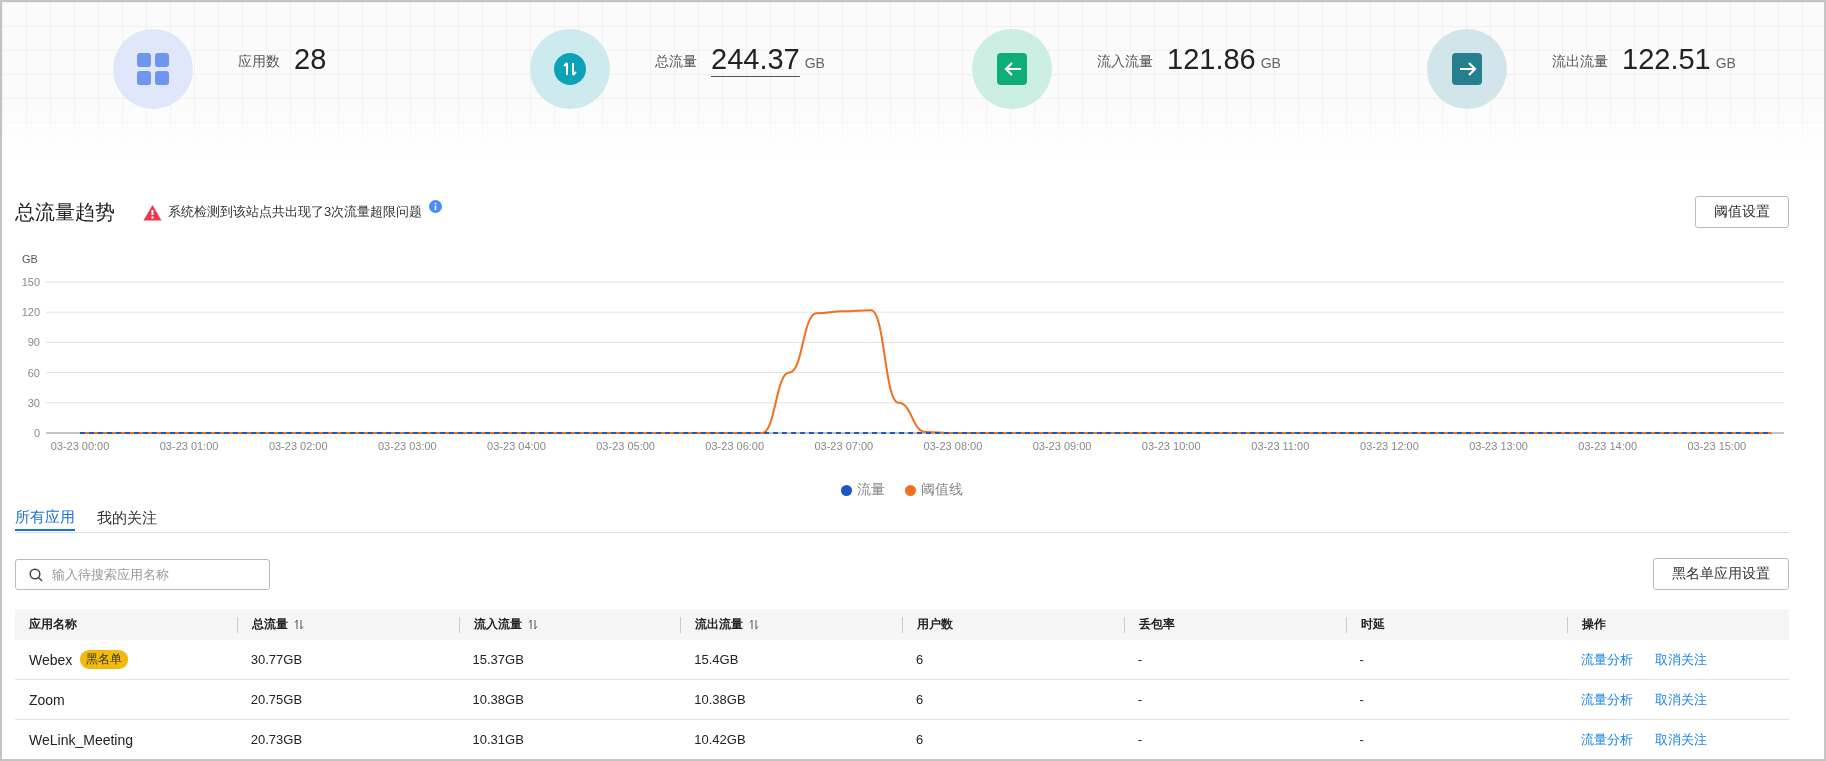 The height and width of the screenshot is (761, 1826). I want to click on axis-unit: GB, so click(30, 259).